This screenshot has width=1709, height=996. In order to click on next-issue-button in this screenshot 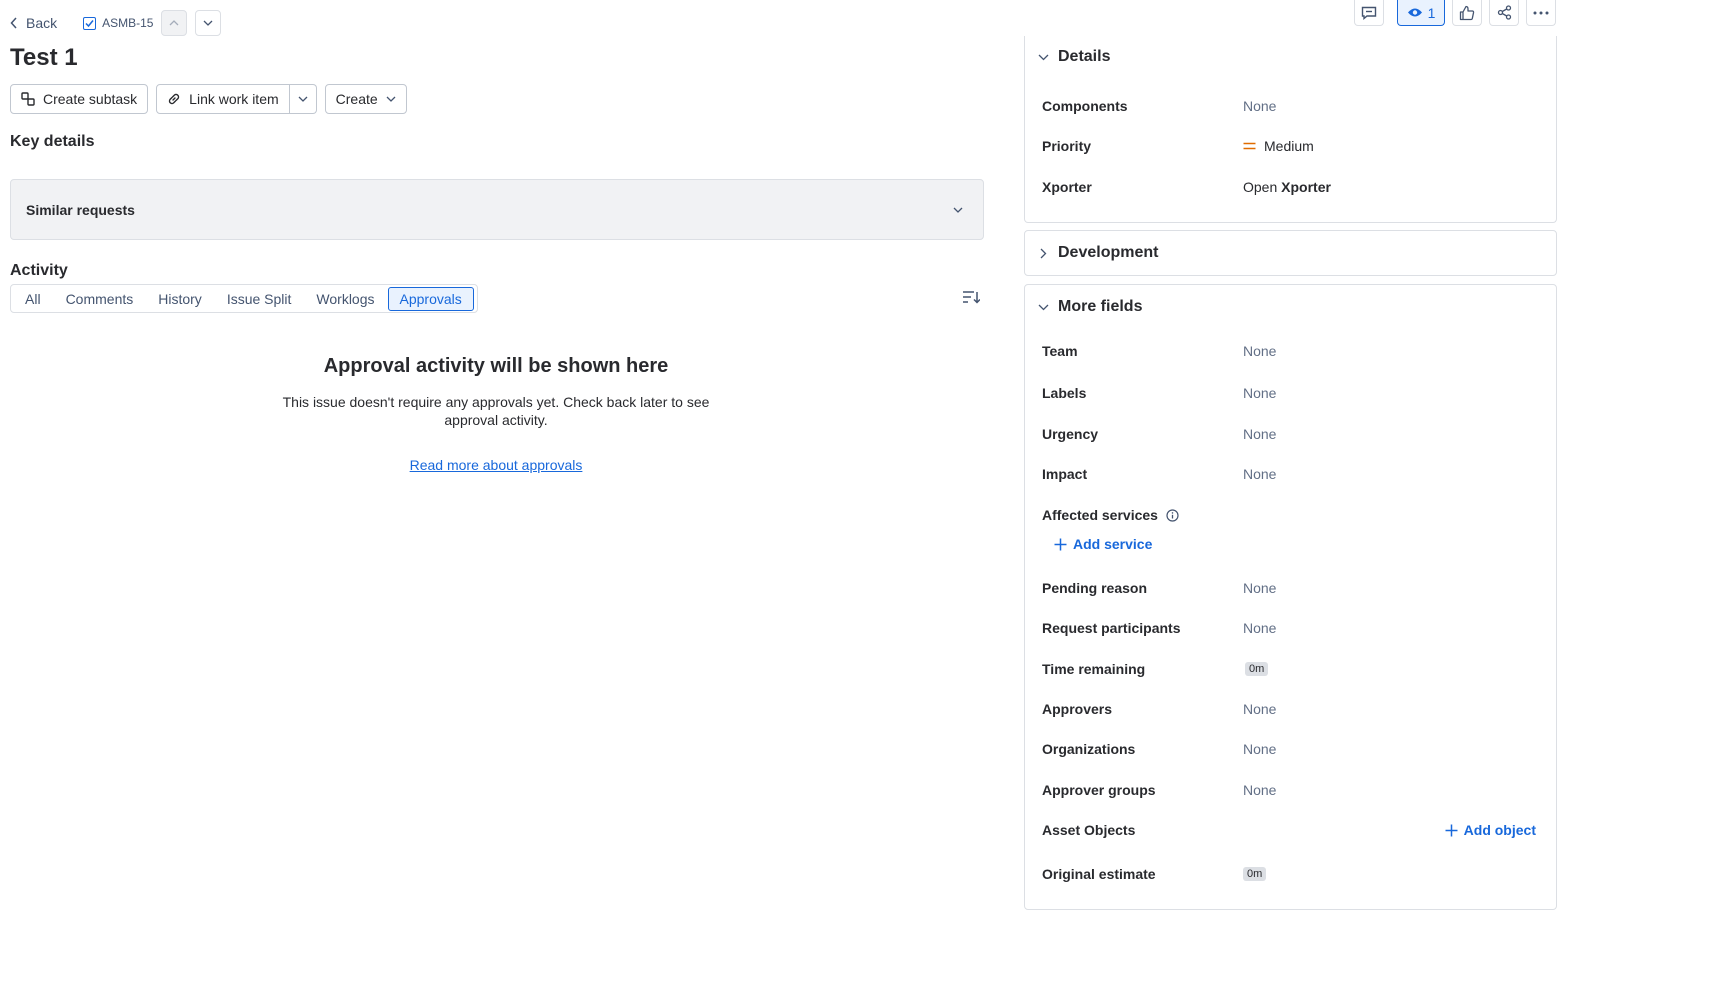, I will do `click(208, 23)`.